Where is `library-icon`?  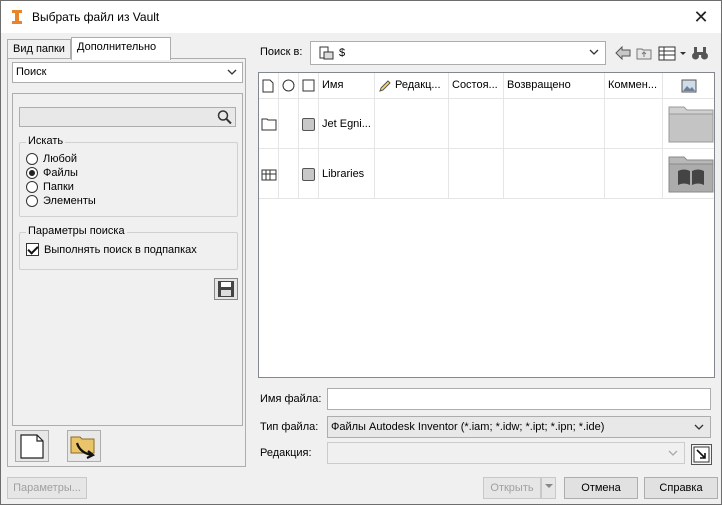 library-icon is located at coordinates (269, 175).